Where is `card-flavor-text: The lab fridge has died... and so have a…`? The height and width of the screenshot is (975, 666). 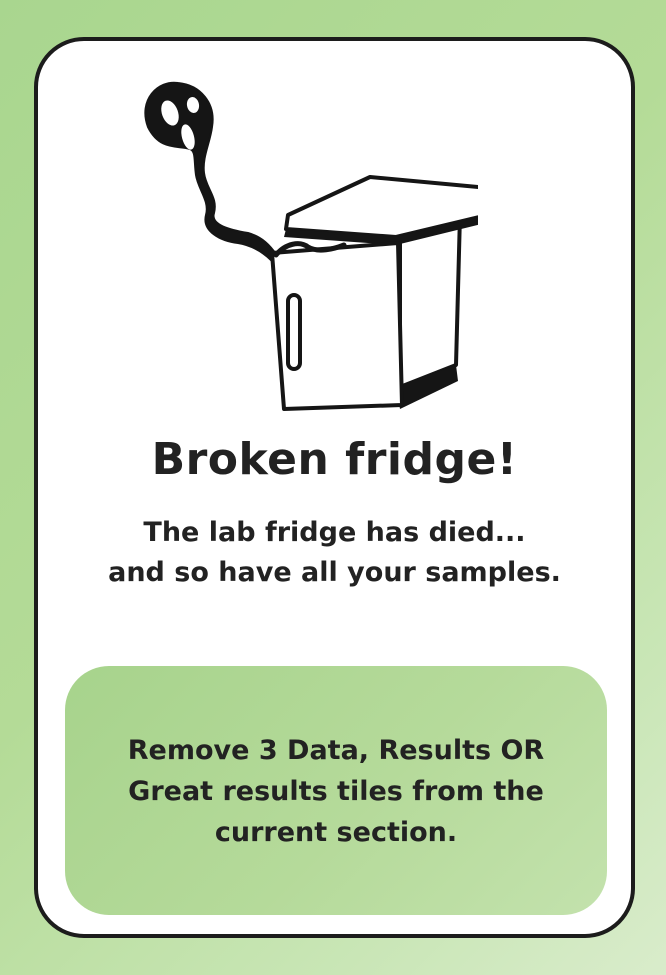
card-flavor-text: The lab fridge has died... and so have a… is located at coordinates (334, 553).